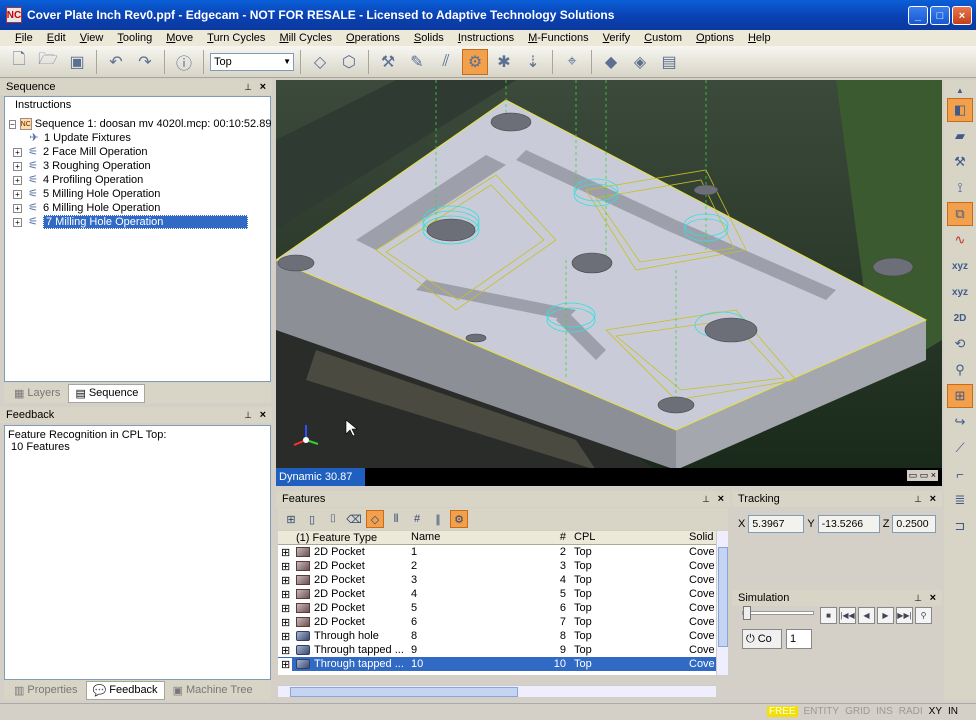  Describe the element at coordinates (960, 240) in the screenshot. I see `curve-icon: ∿` at that location.